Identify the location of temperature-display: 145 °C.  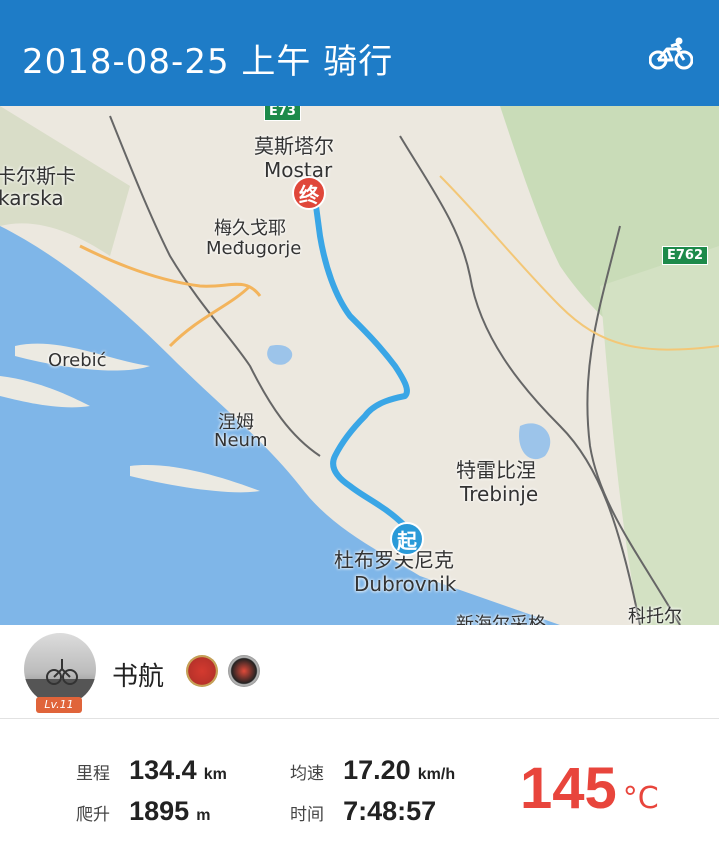
(589, 788).